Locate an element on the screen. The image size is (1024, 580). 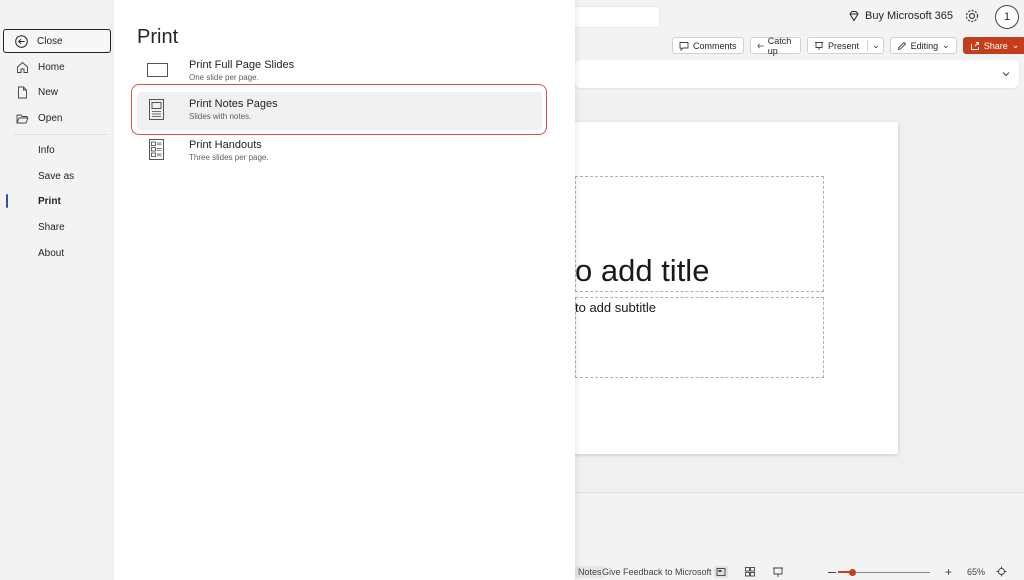
share-label: Share is located at coordinates (995, 45).